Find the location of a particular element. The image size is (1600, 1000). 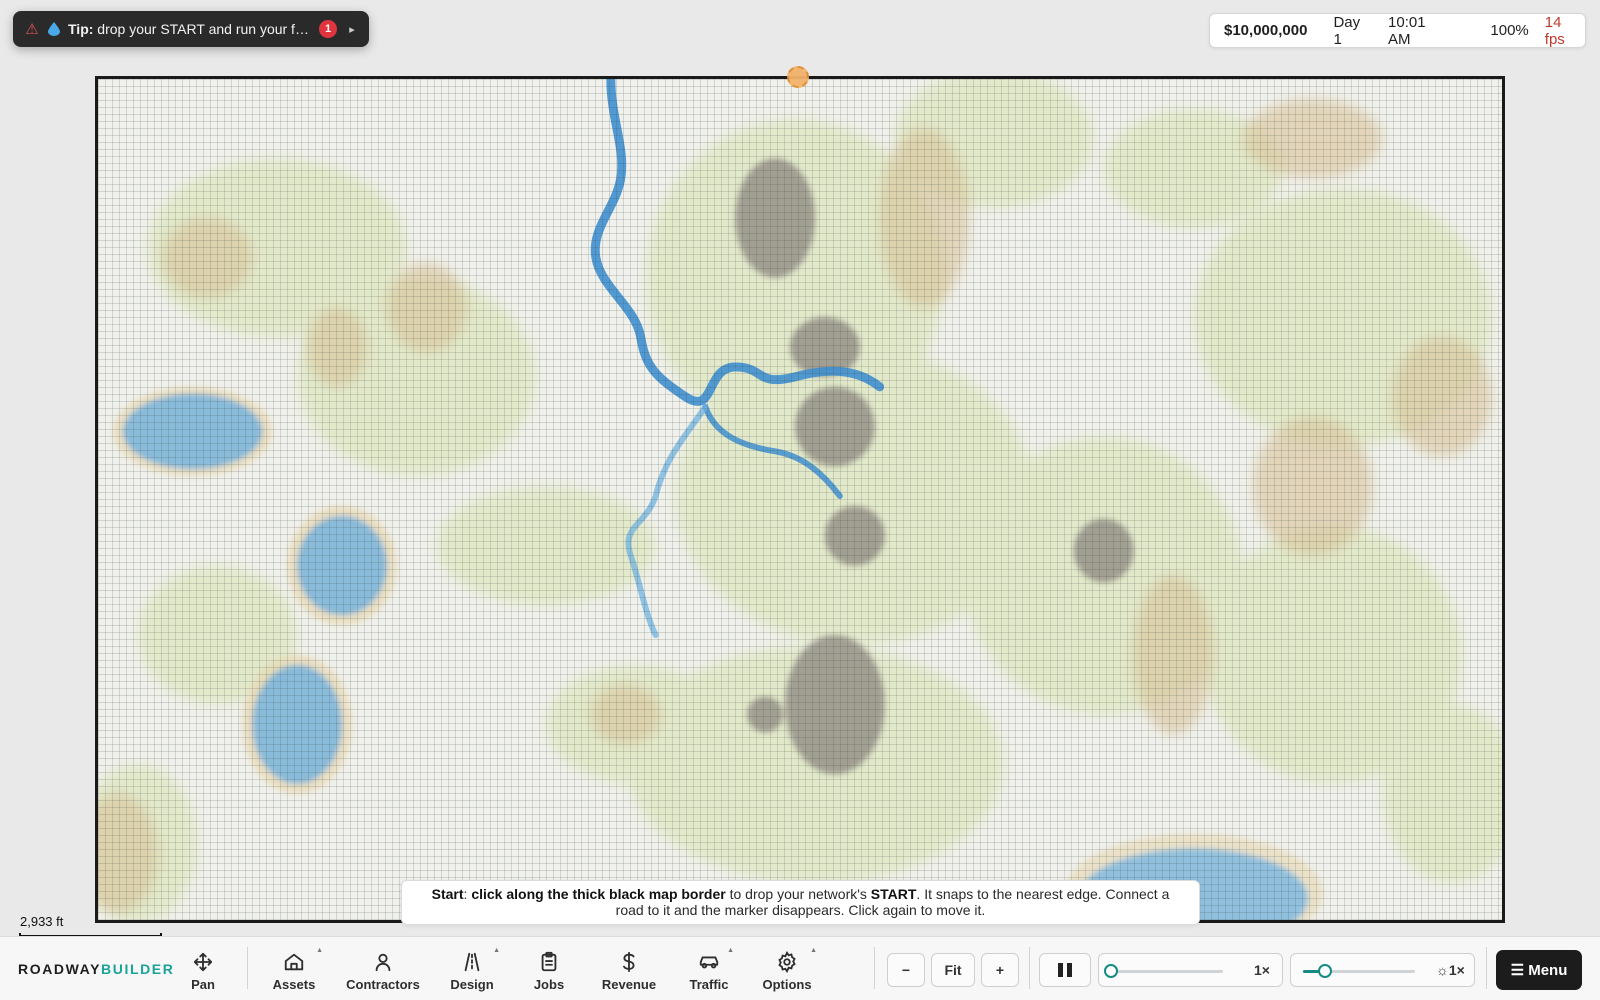

road-icon is located at coordinates (472, 962).